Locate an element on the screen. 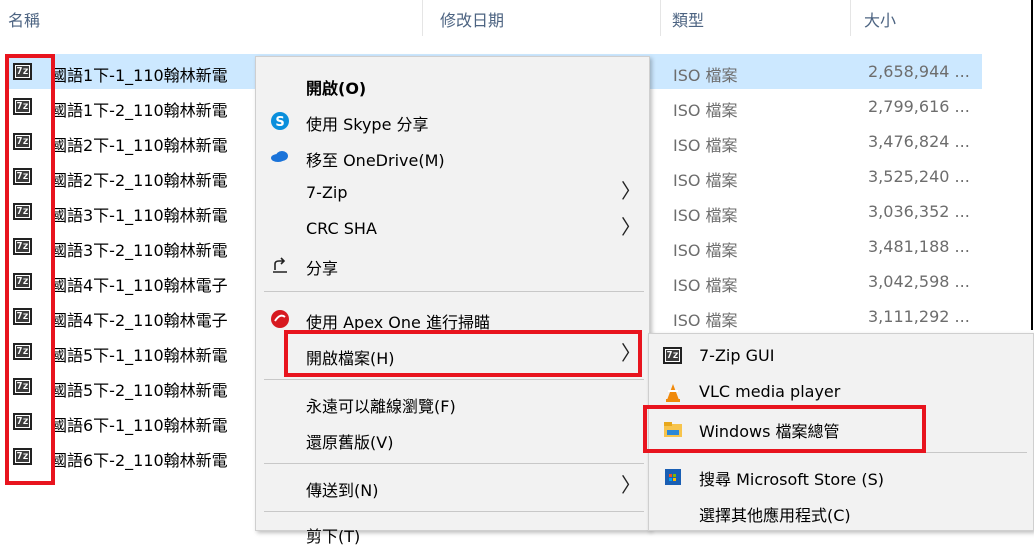 Image resolution: width=1034 pixels, height=551 pixels. file-name: 國語6下-2_110翰林新電 is located at coordinates (139, 460).